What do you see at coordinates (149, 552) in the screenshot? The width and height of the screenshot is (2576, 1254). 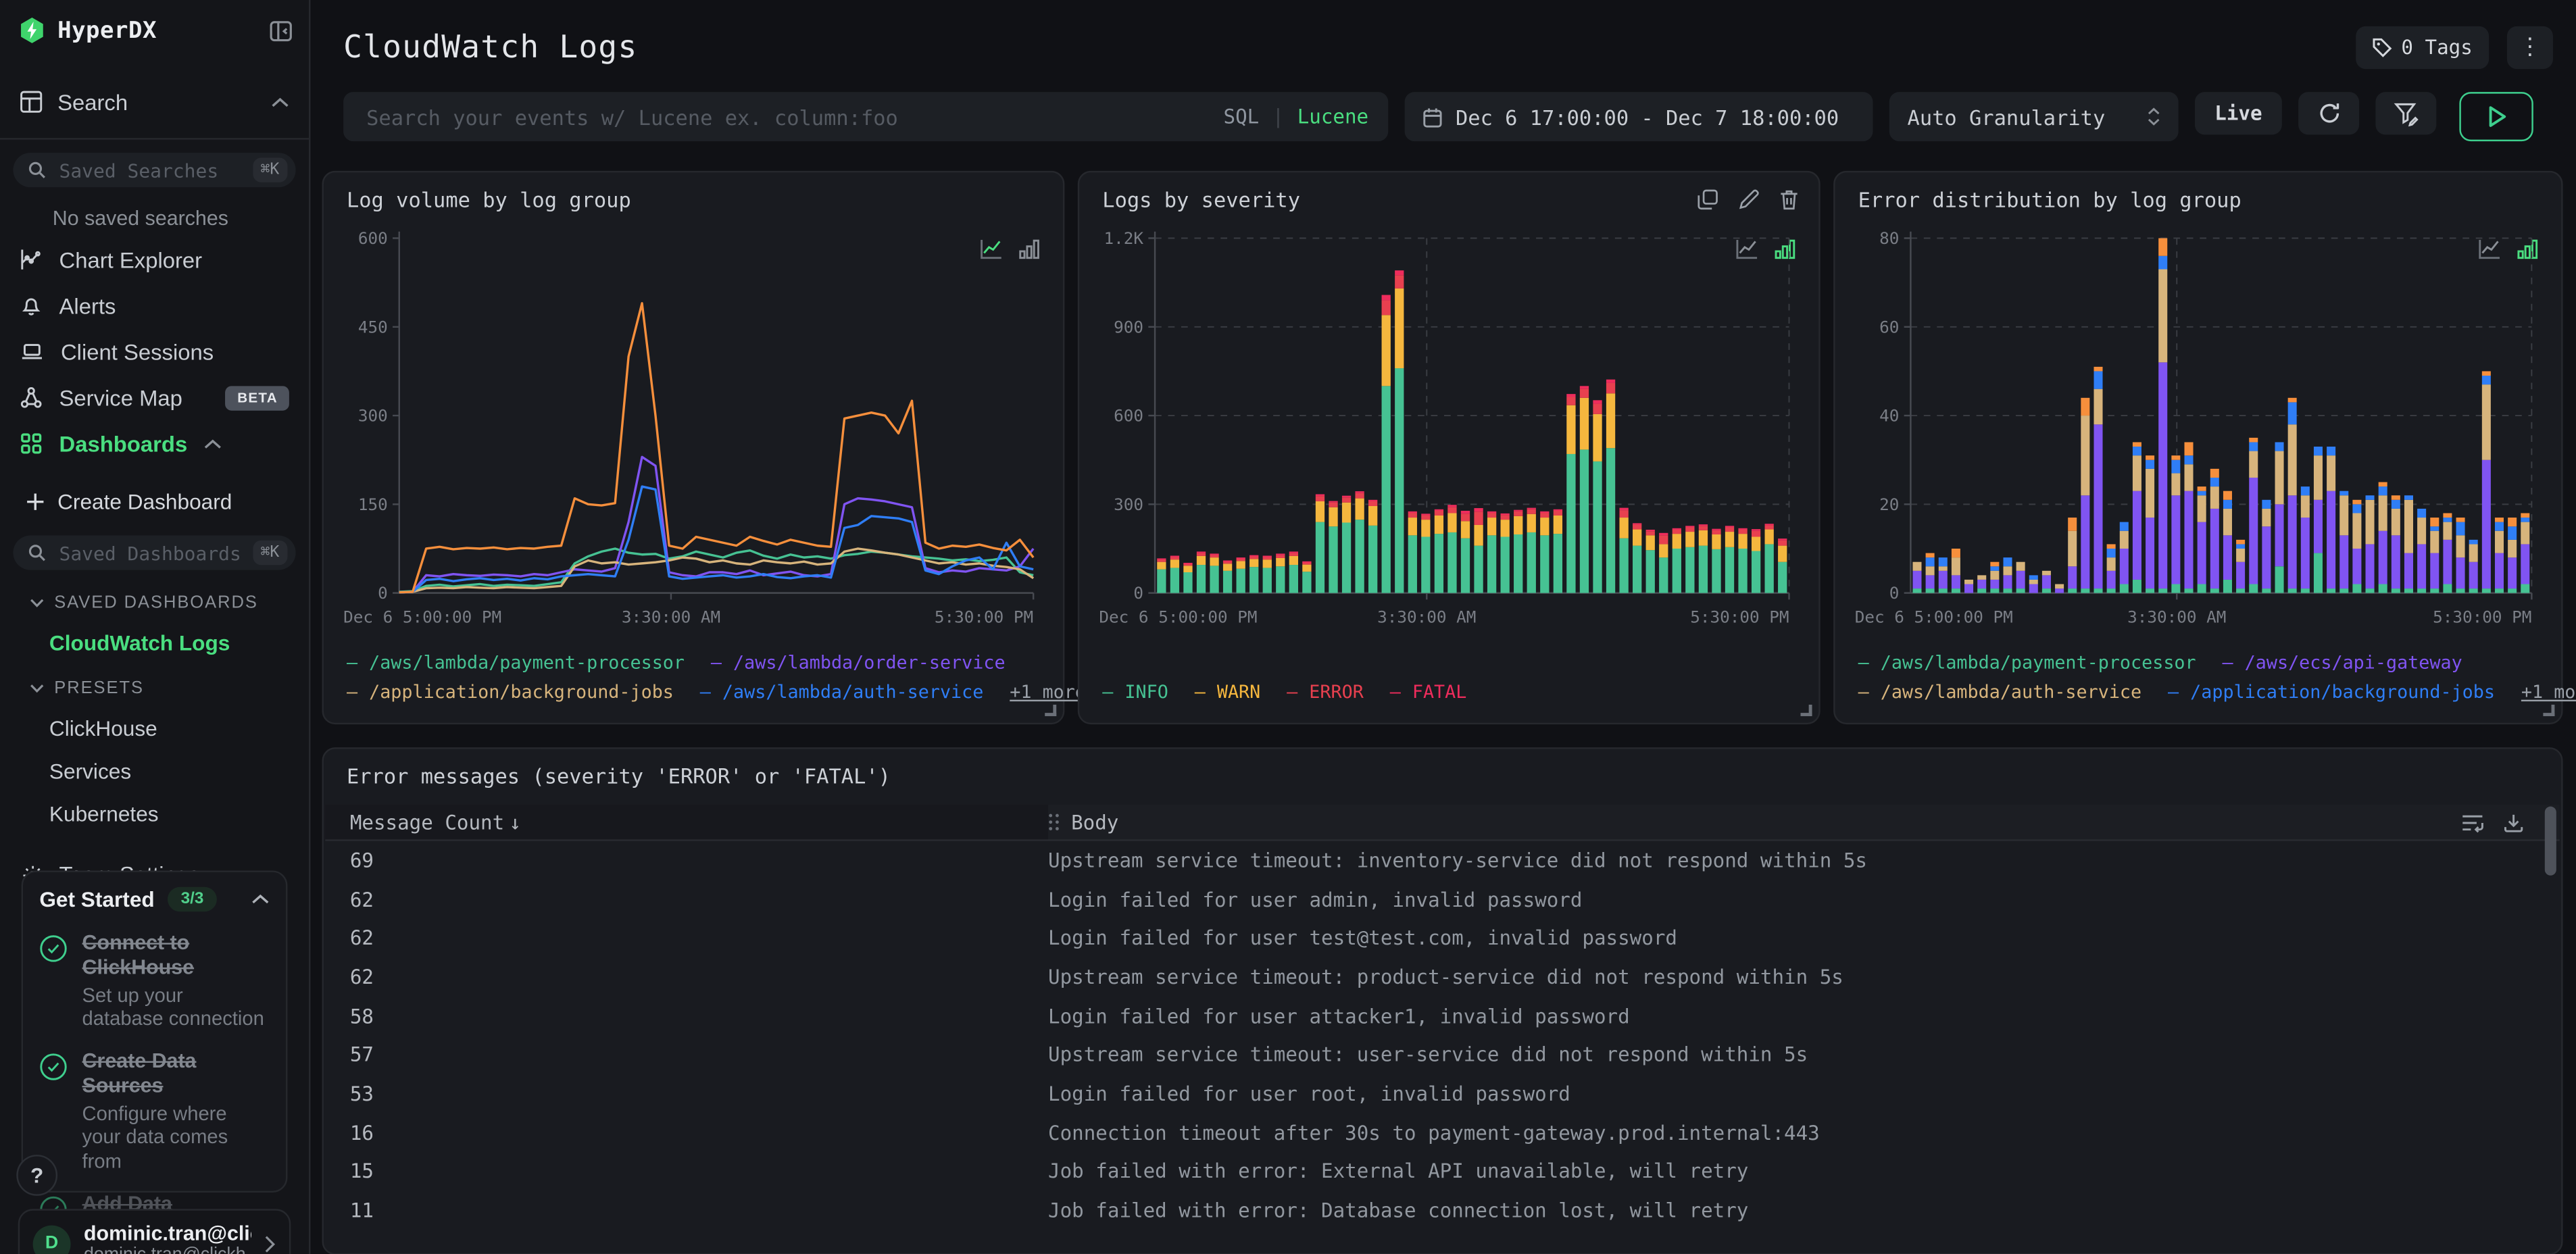 I see `saved-dashboards-field` at bounding box center [149, 552].